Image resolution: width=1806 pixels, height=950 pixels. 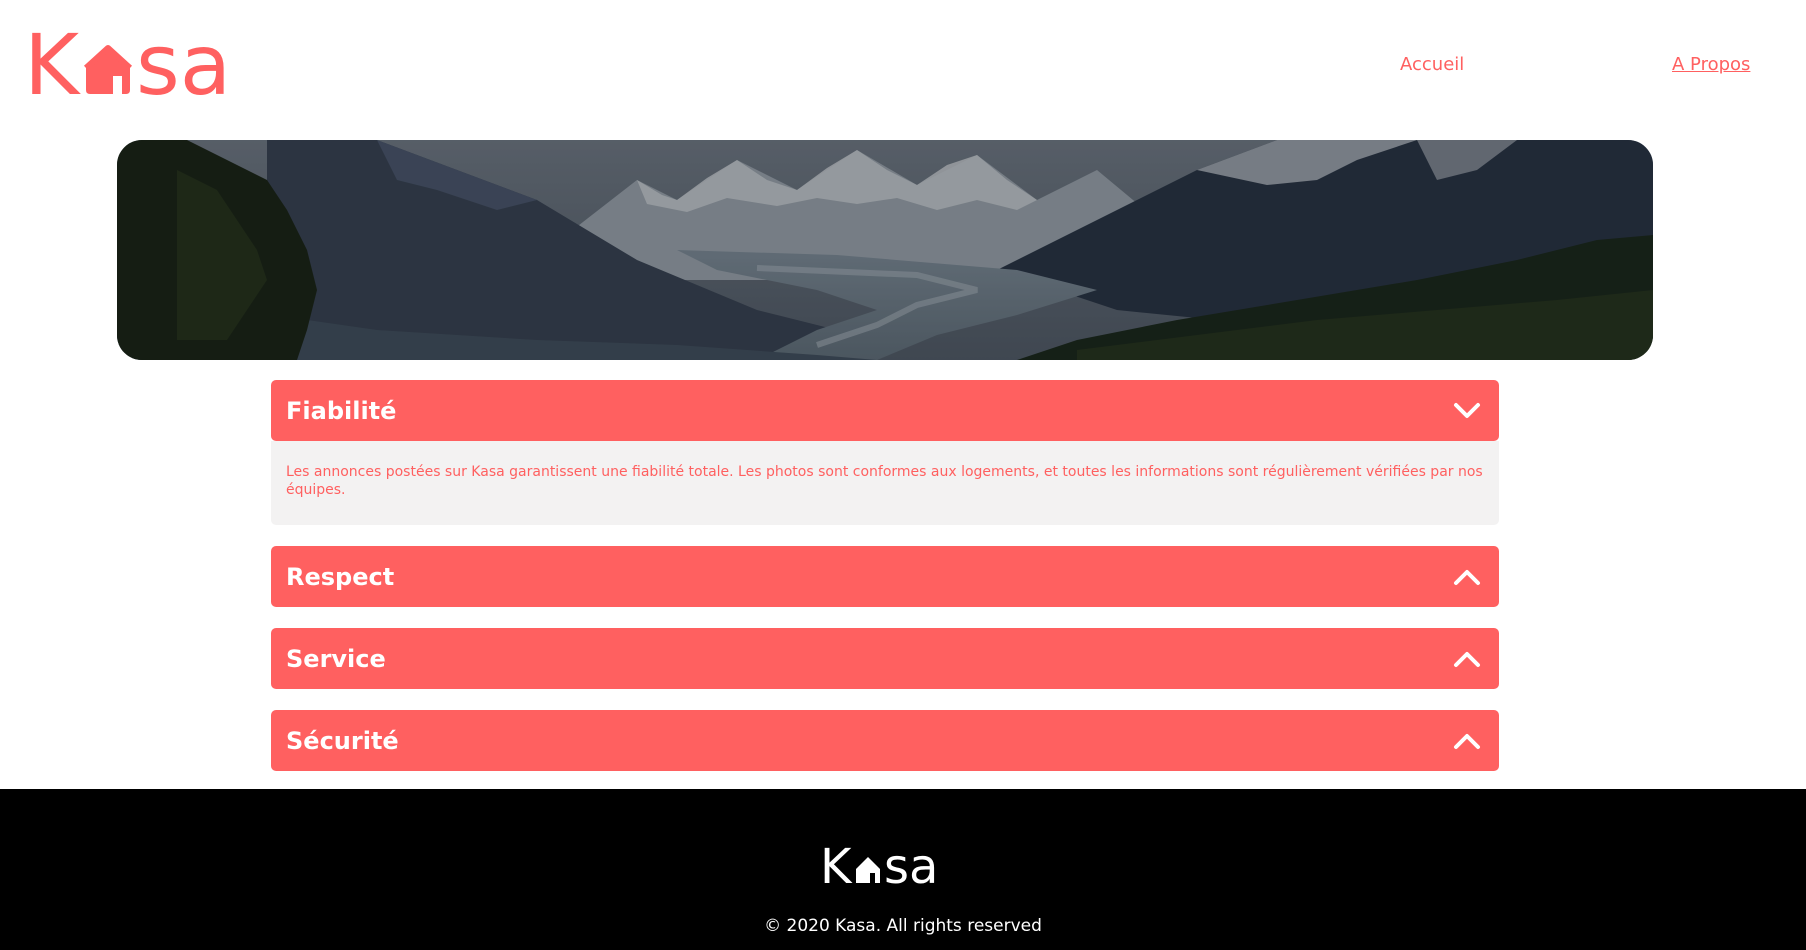 I want to click on collapse-securite: Sécurité, so click(x=885, y=740).